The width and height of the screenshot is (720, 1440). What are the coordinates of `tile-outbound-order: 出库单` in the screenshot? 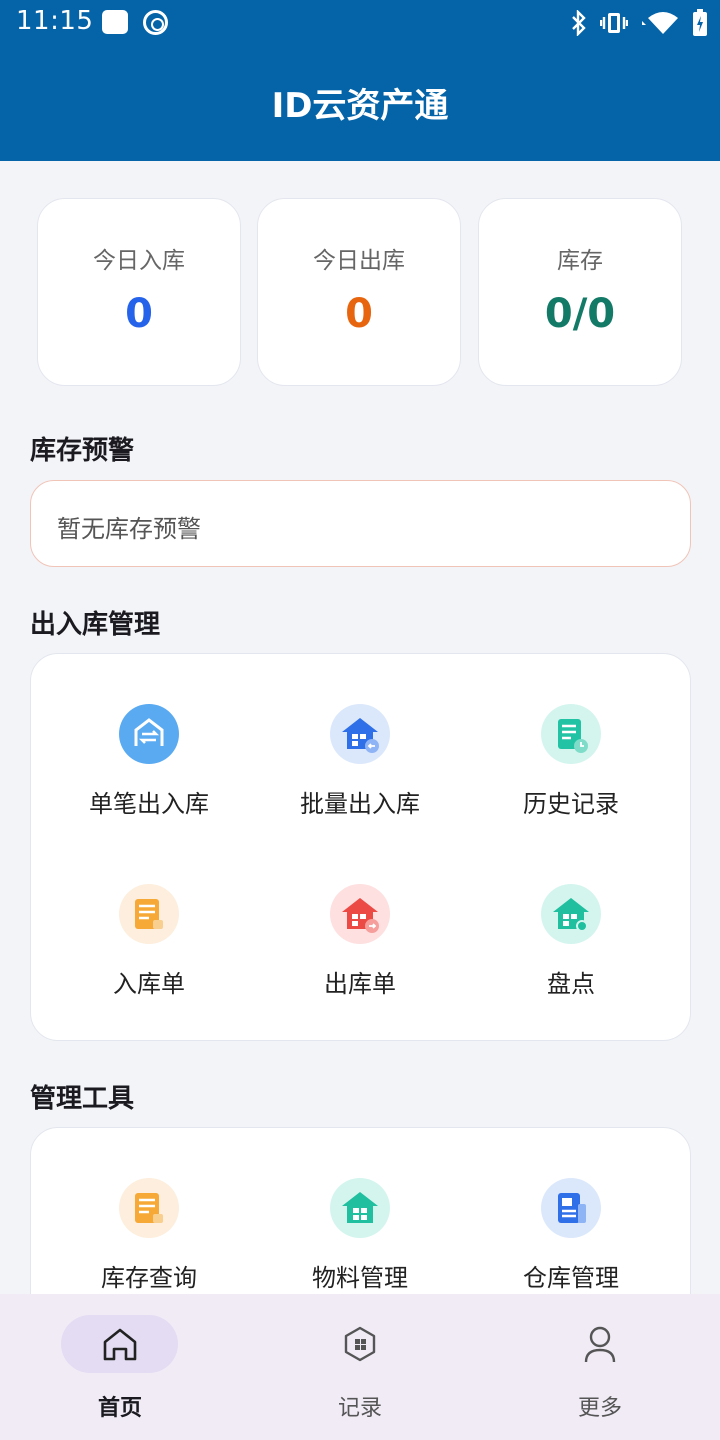 It's located at (360, 941).